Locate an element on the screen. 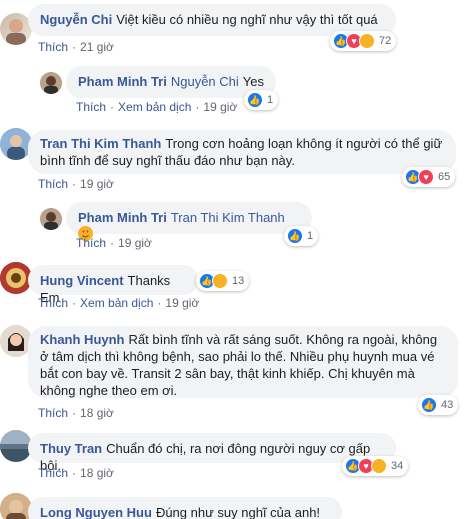 The image size is (470, 519). reaction-summary: 👍 13 is located at coordinates (223, 281).